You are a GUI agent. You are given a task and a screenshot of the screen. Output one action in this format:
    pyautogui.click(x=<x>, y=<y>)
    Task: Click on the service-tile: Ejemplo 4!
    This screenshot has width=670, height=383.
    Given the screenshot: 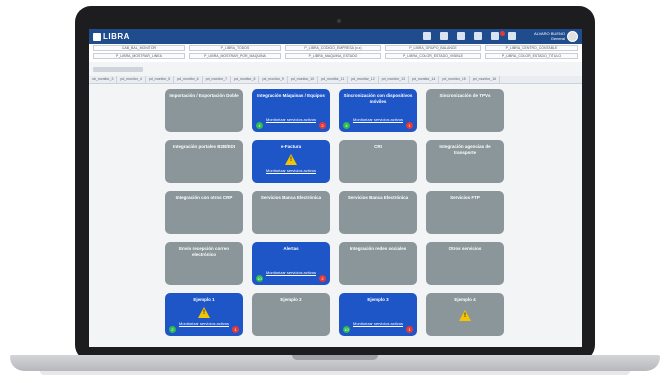 What is the action you would take?
    pyautogui.click(x=465, y=314)
    